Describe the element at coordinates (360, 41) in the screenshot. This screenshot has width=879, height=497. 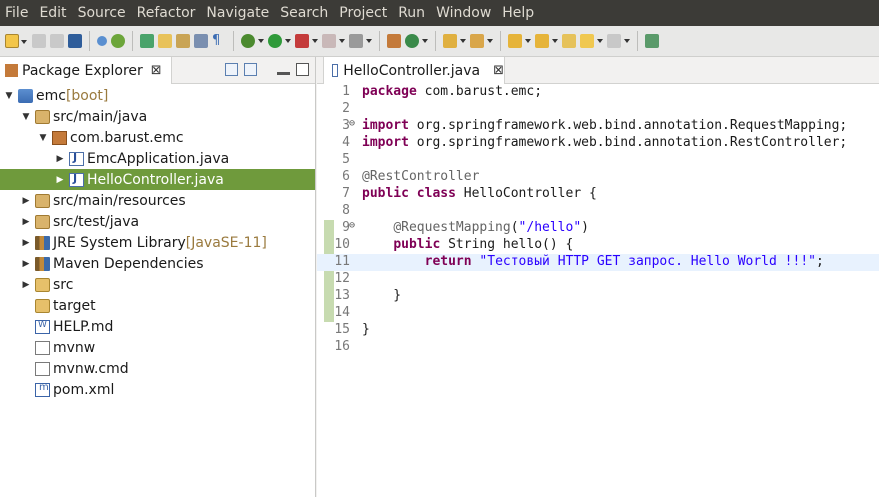
I see `external-tools-icon` at that location.